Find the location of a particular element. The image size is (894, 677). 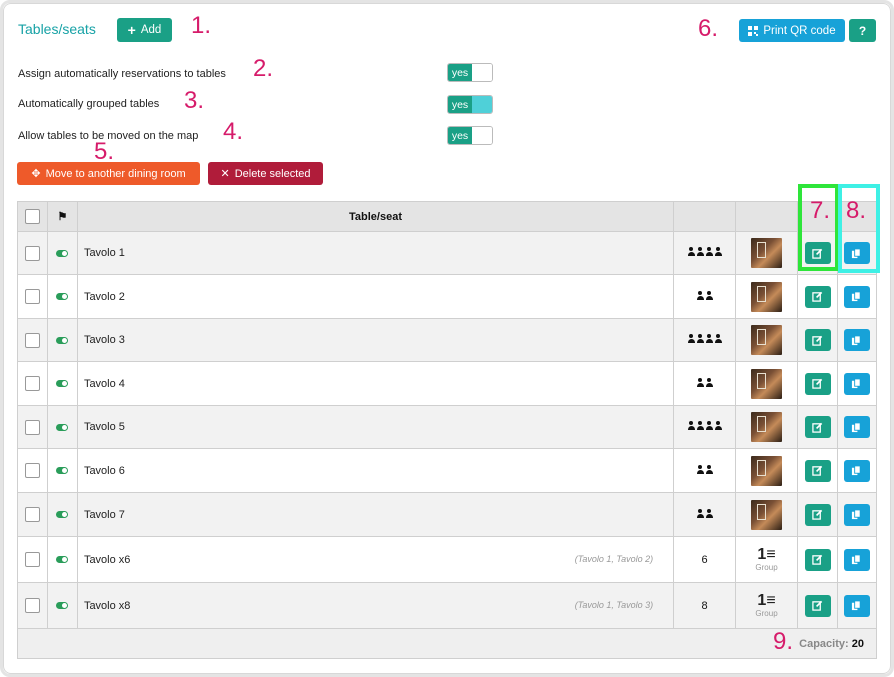

table-row: Tavolo 3 is located at coordinates (447, 340).